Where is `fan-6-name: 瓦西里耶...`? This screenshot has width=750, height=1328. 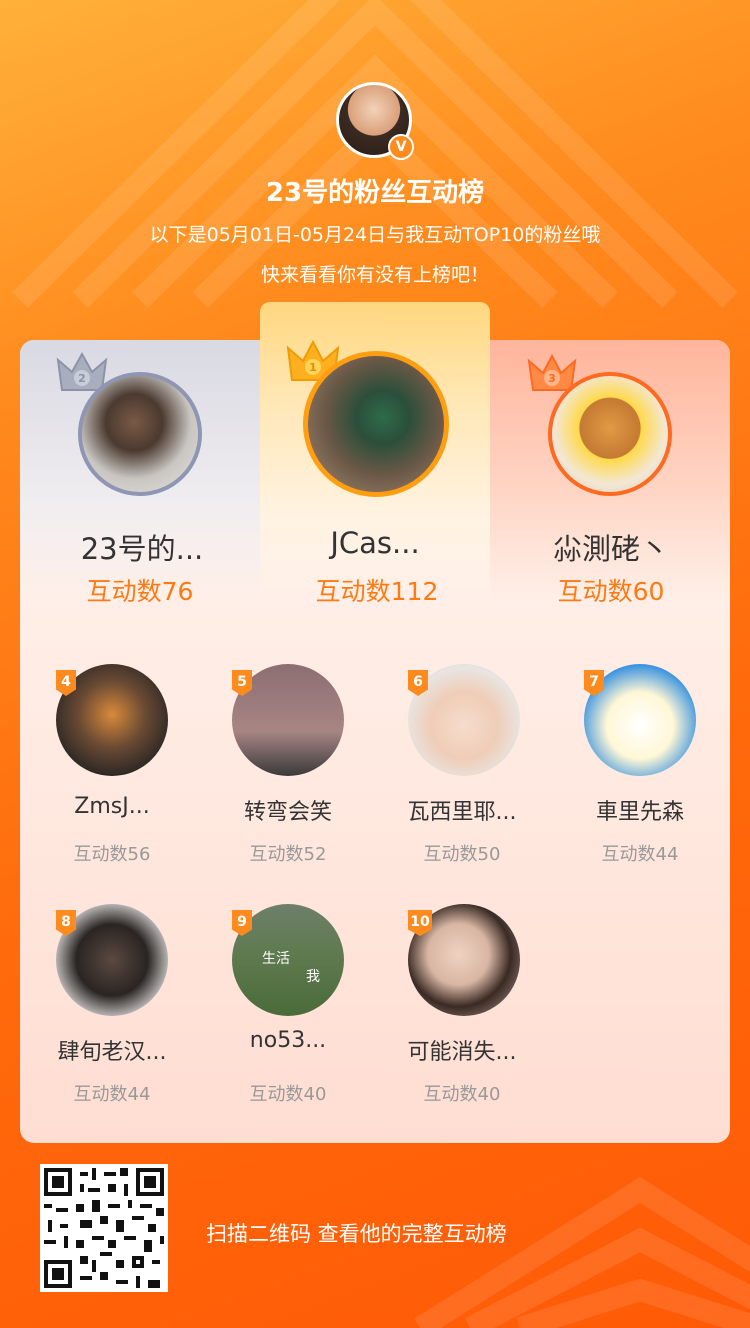 fan-6-name: 瓦西里耶... is located at coordinates (462, 810).